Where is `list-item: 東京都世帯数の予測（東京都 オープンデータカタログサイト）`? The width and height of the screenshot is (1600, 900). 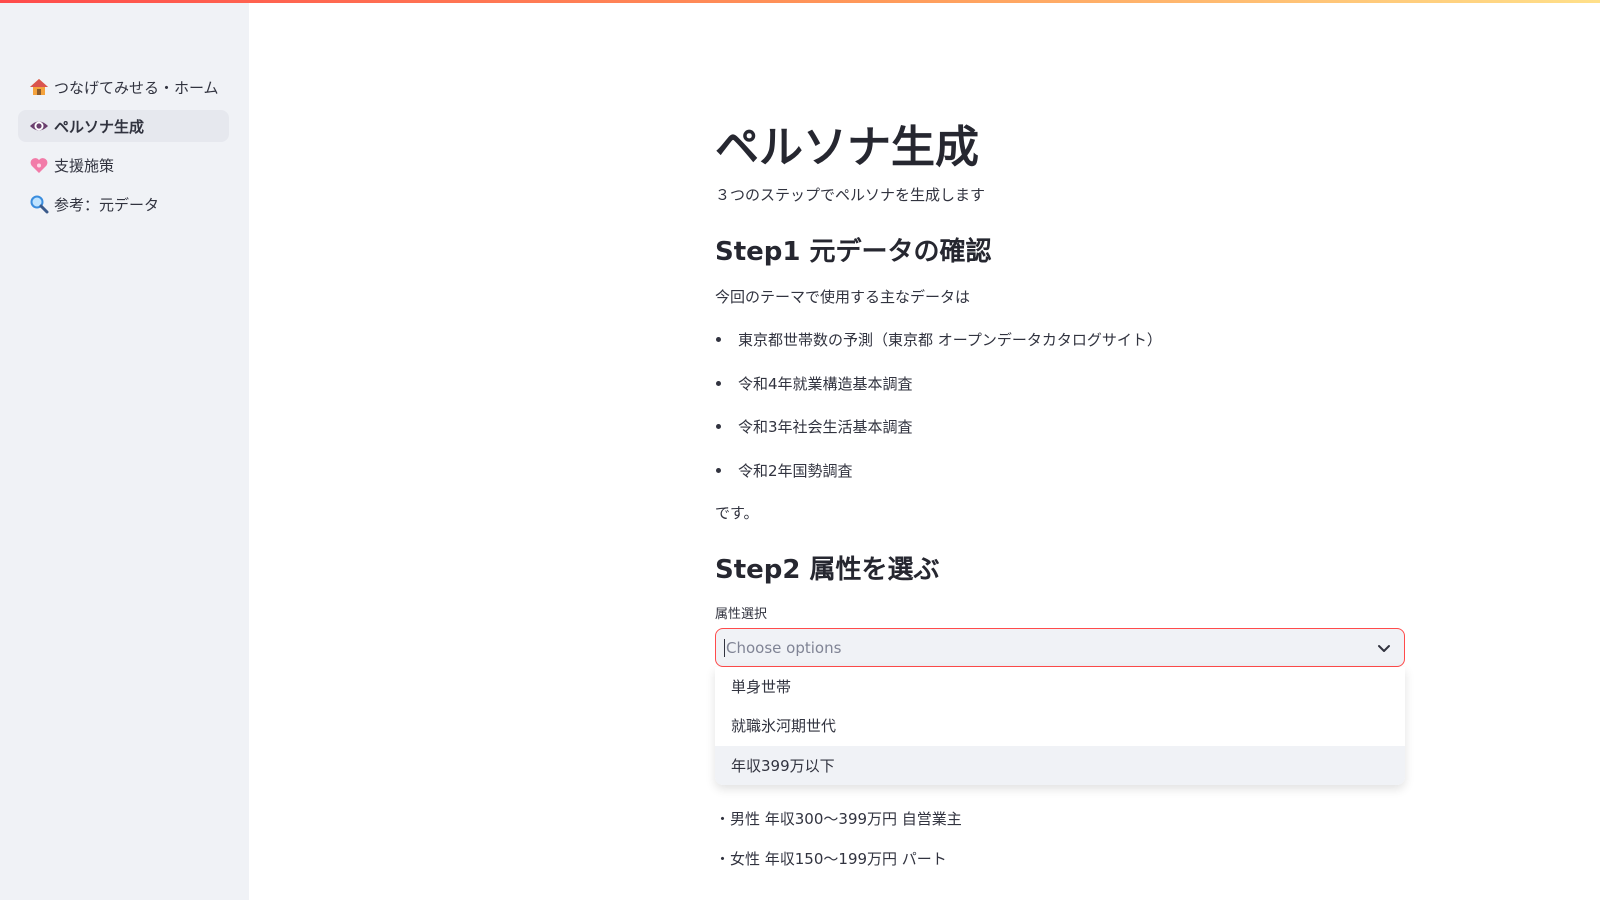
list-item: 東京都世帯数の予測（東京都 オープンデータカタログサイト） is located at coordinates (938, 339).